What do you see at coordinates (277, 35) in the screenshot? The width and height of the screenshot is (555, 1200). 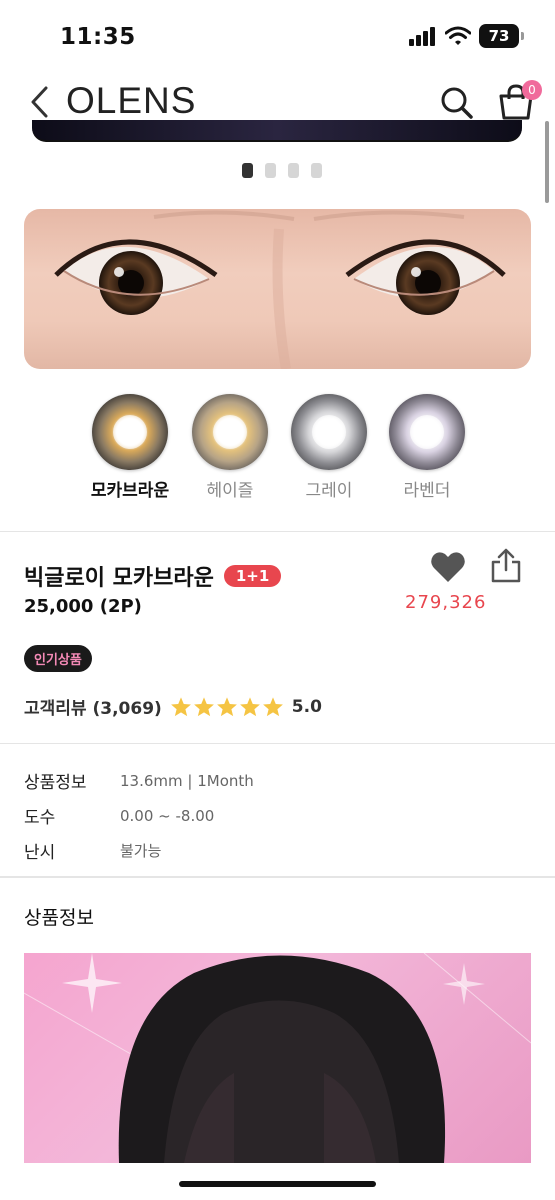 I see `status-bar: 11:35 73` at bounding box center [277, 35].